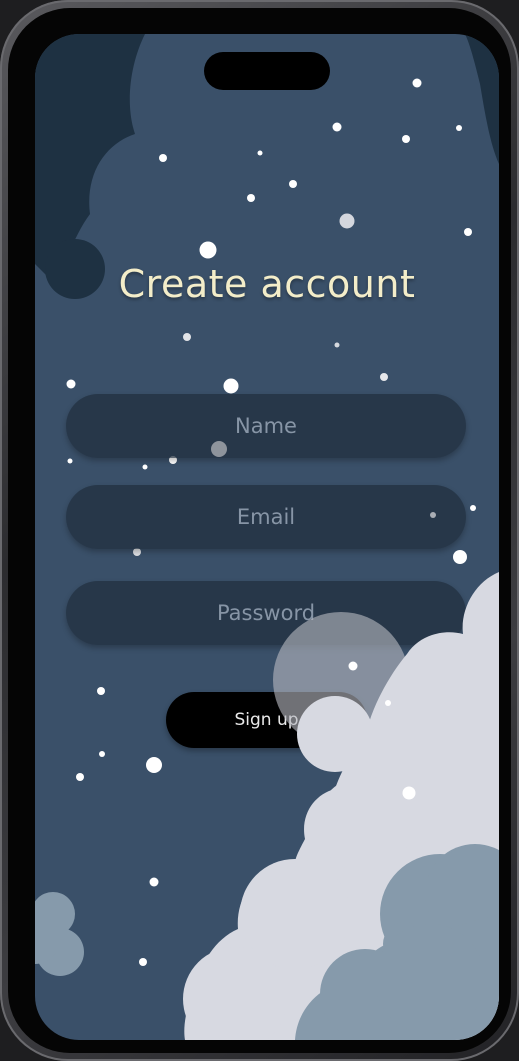 This screenshot has height=1061, width=519. I want to click on email-field, so click(266, 517).